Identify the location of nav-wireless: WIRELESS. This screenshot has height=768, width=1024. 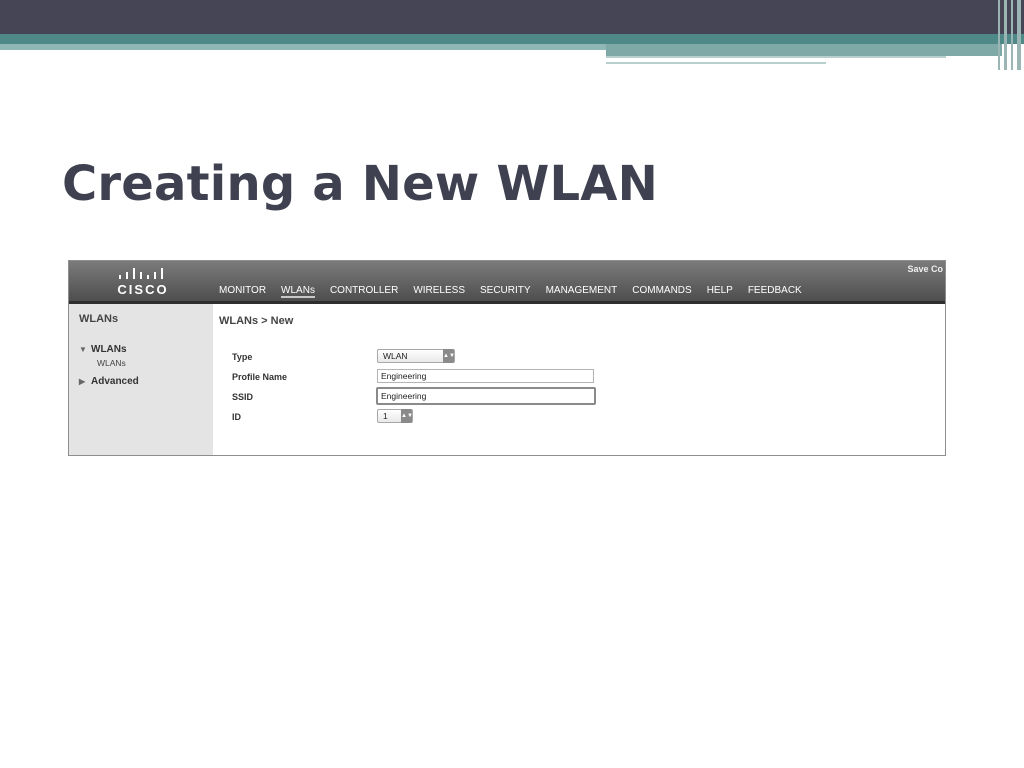
(439, 291).